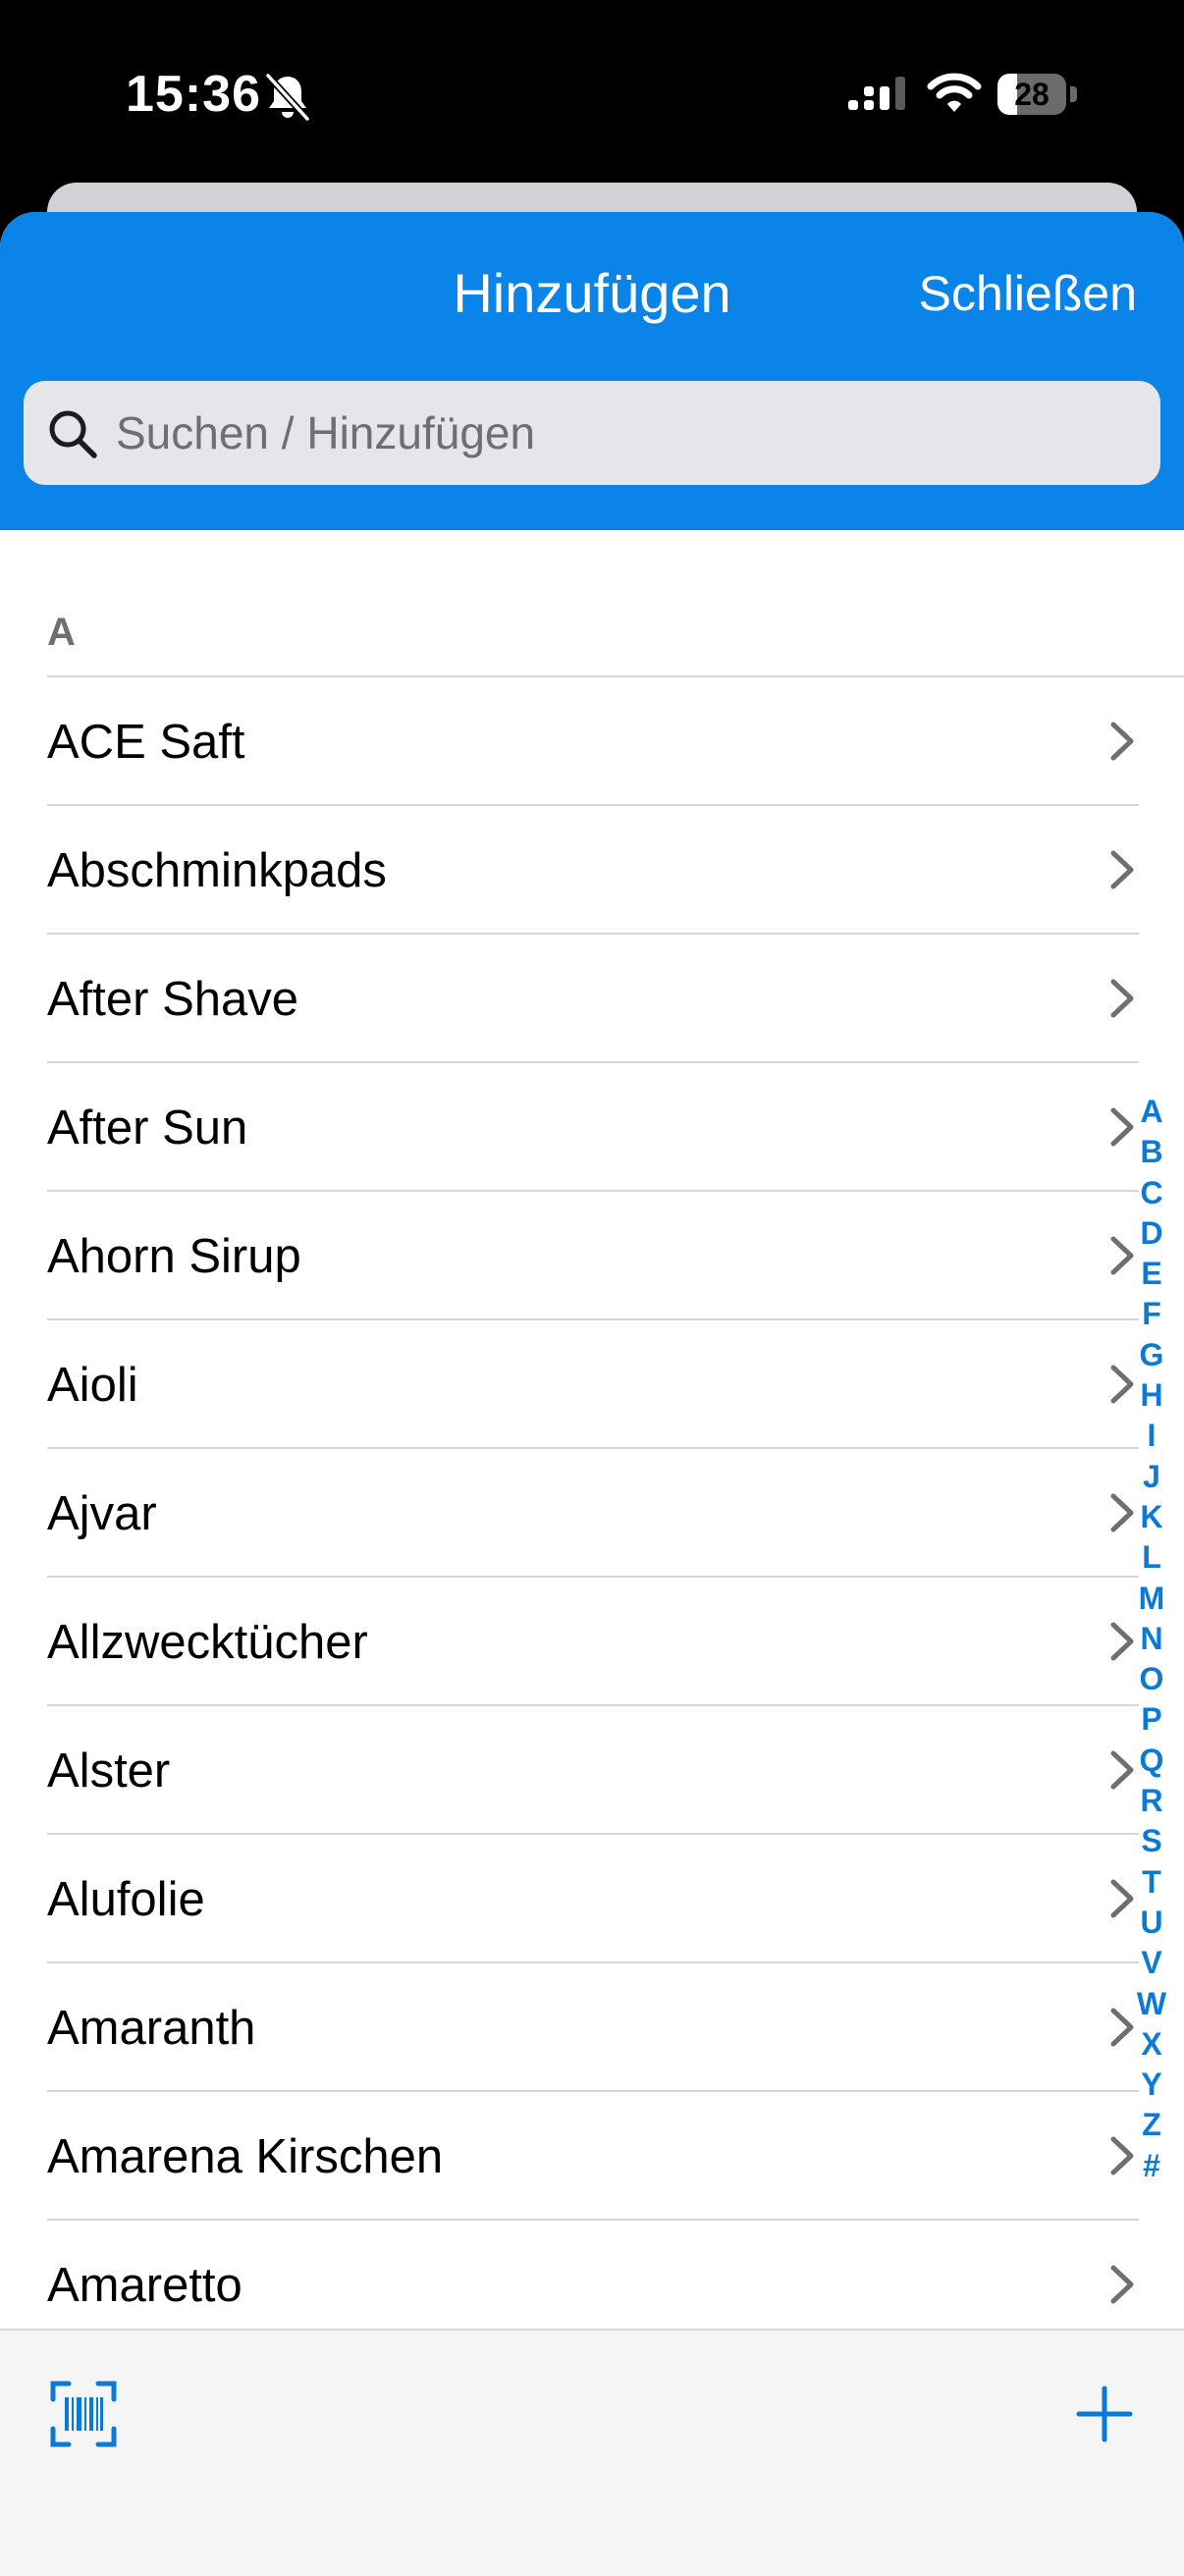 This screenshot has height=2576, width=1184. What do you see at coordinates (592, 1256) in the screenshot?
I see `list-item: Ahorn Sirup` at bounding box center [592, 1256].